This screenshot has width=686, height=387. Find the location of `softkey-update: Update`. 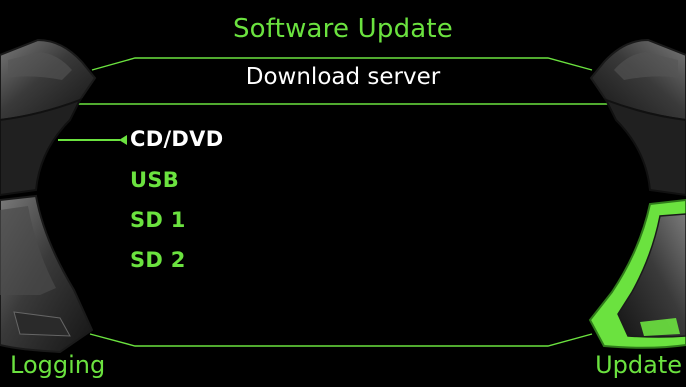

softkey-update: Update is located at coordinates (638, 365).